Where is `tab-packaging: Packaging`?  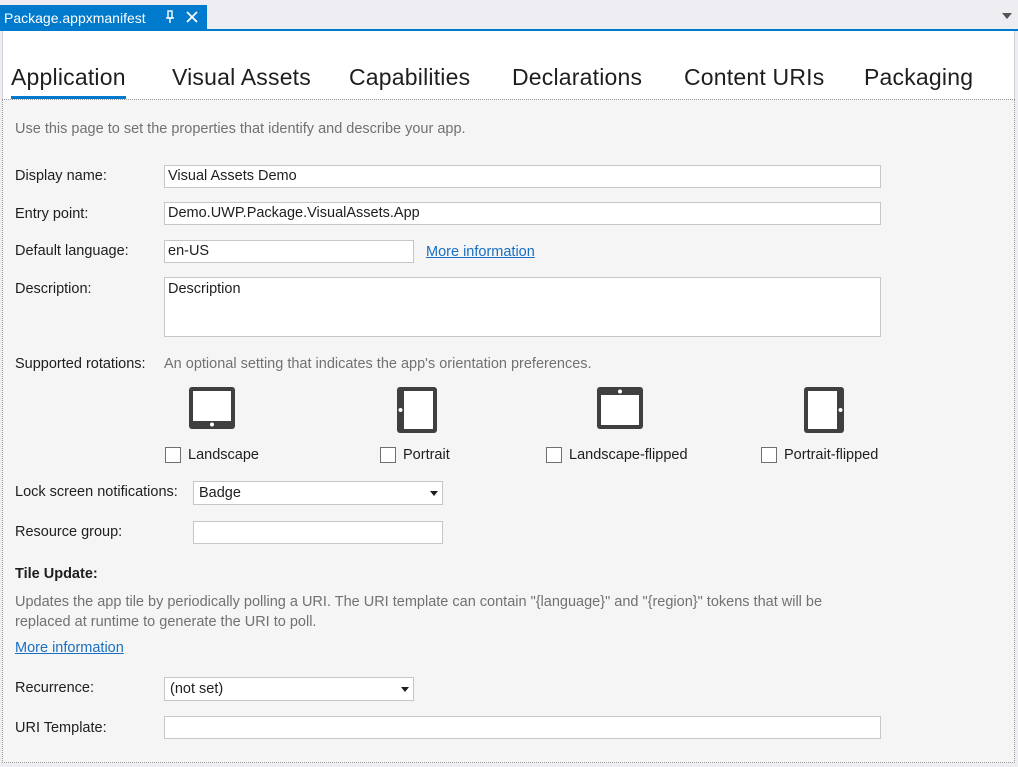
tab-packaging: Packaging is located at coordinates (918, 77).